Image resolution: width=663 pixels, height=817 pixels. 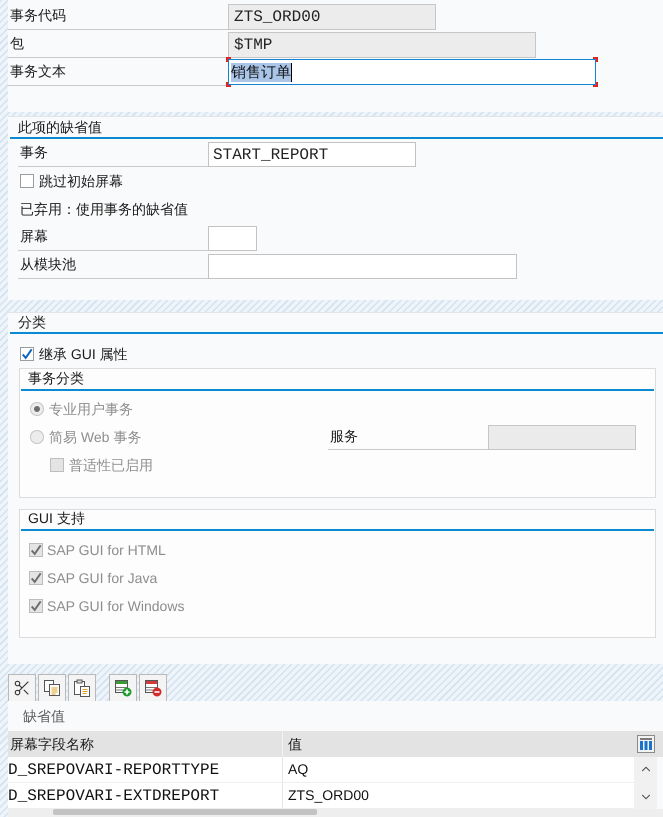 I want to click on insert-row-button, so click(x=123, y=687).